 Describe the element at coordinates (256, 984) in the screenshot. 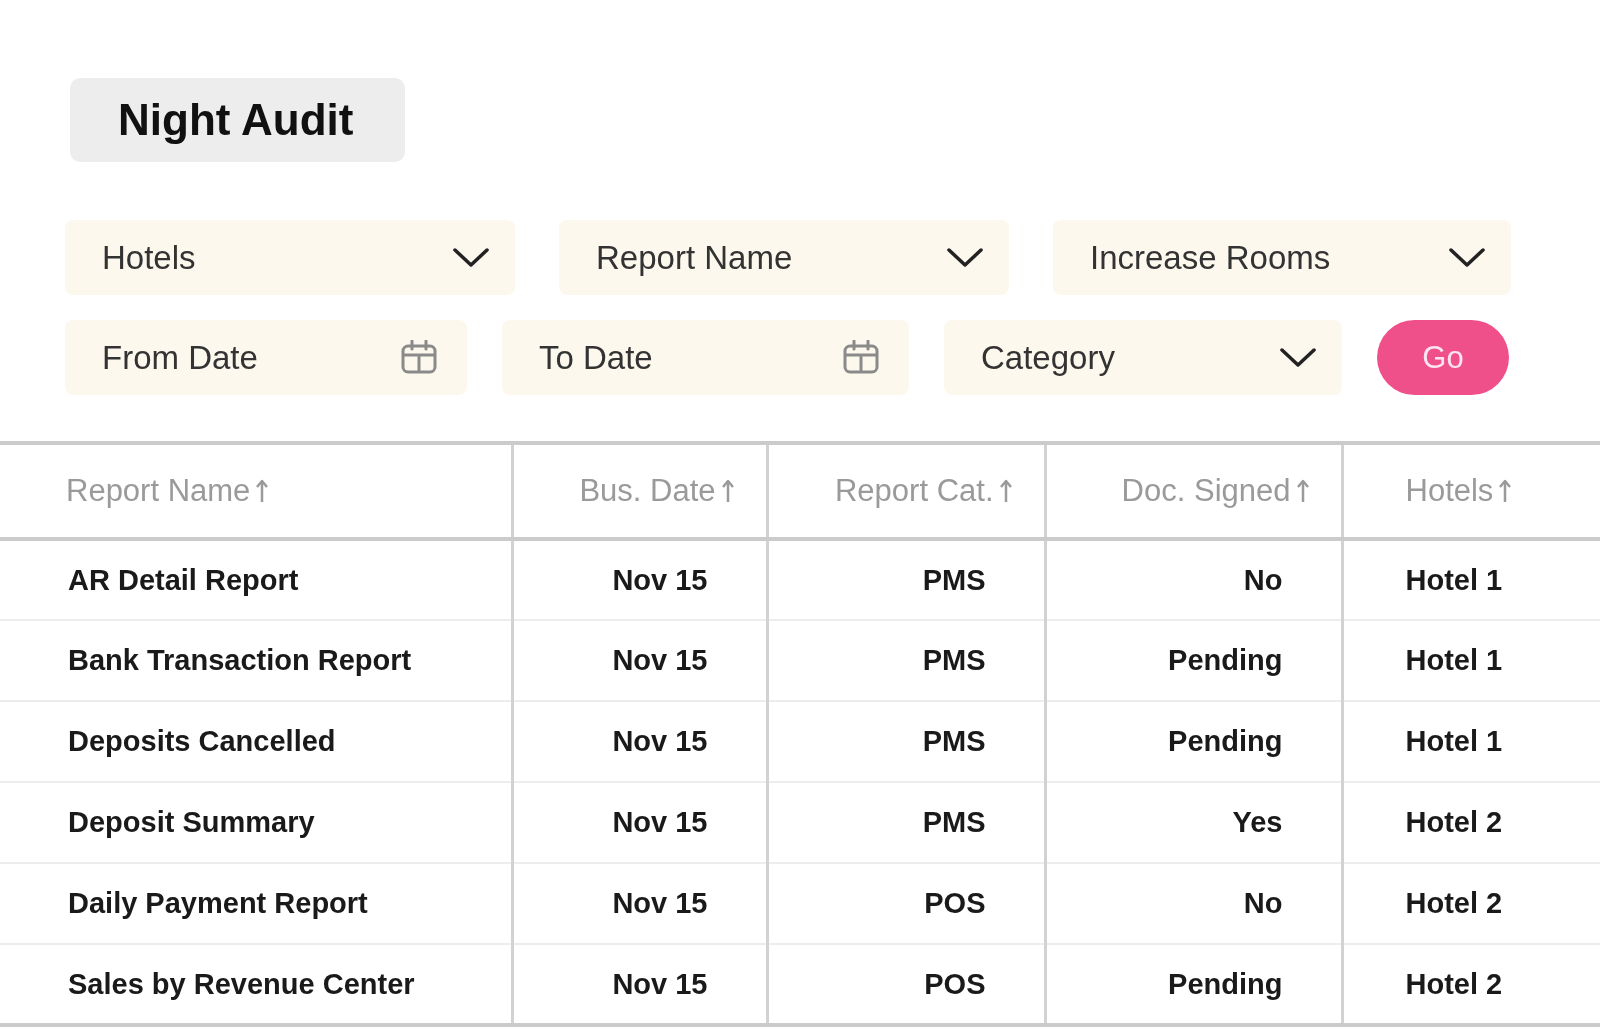

I see `table-cell: Sales by Revenue Center` at that location.